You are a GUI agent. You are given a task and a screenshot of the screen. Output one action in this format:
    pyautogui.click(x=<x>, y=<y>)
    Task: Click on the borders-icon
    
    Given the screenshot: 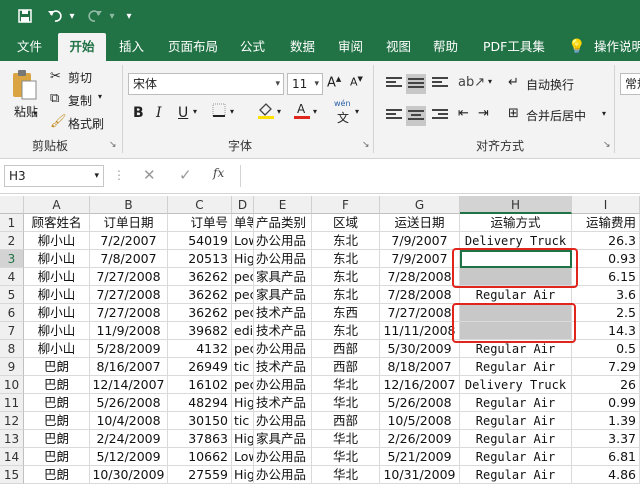 What is the action you would take?
    pyautogui.click(x=219, y=112)
    